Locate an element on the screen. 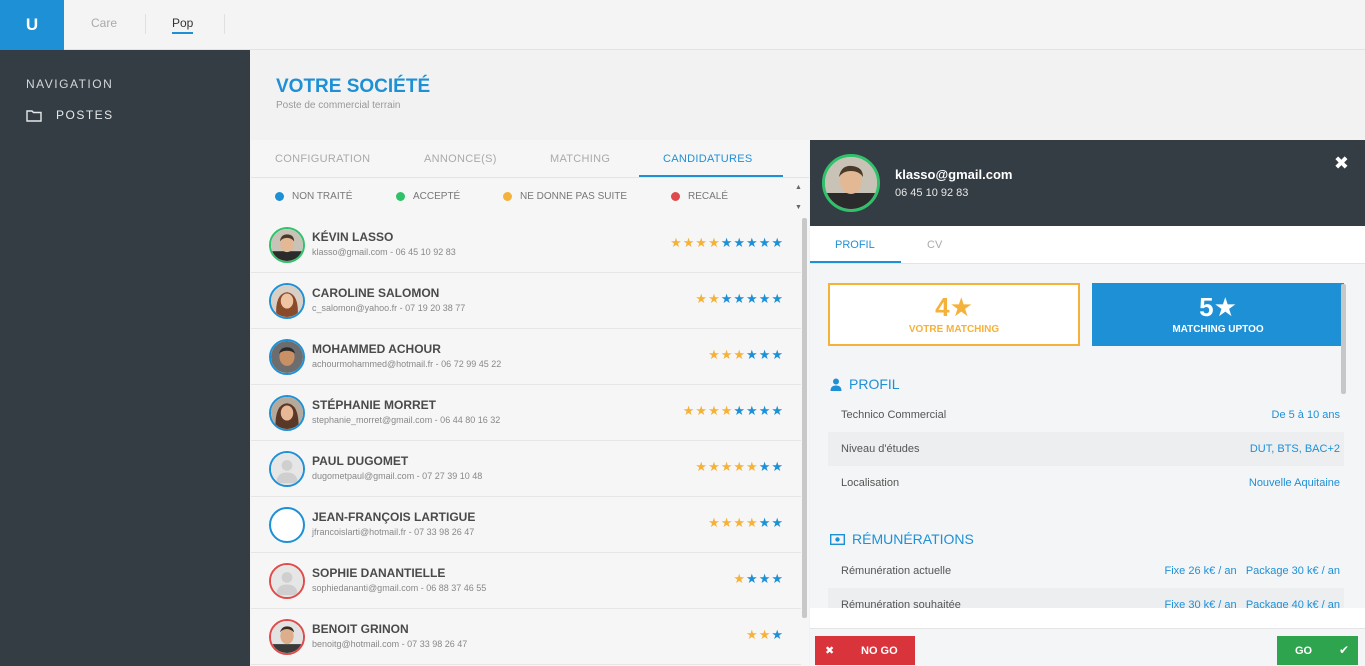  candidate-name: BENOIT GRINON is located at coordinates (360, 629).